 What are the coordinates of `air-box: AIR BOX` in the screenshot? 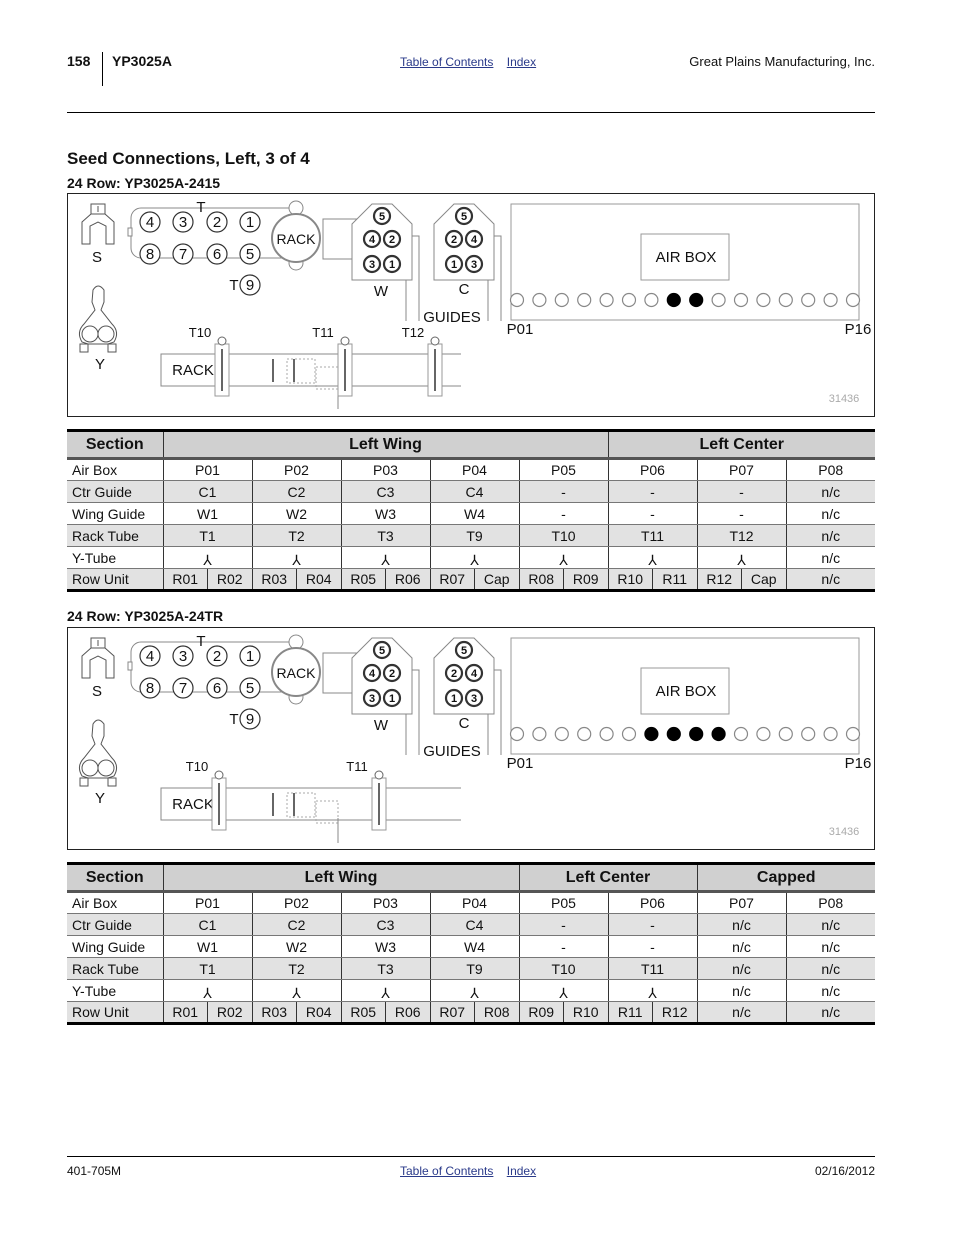 It's located at (685, 262).